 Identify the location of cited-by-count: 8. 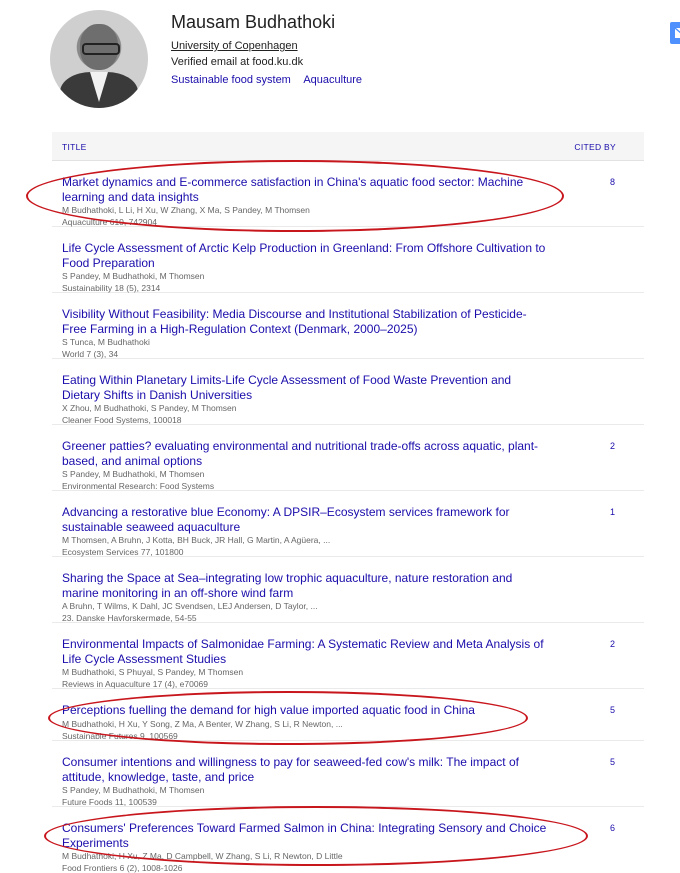
(612, 182).